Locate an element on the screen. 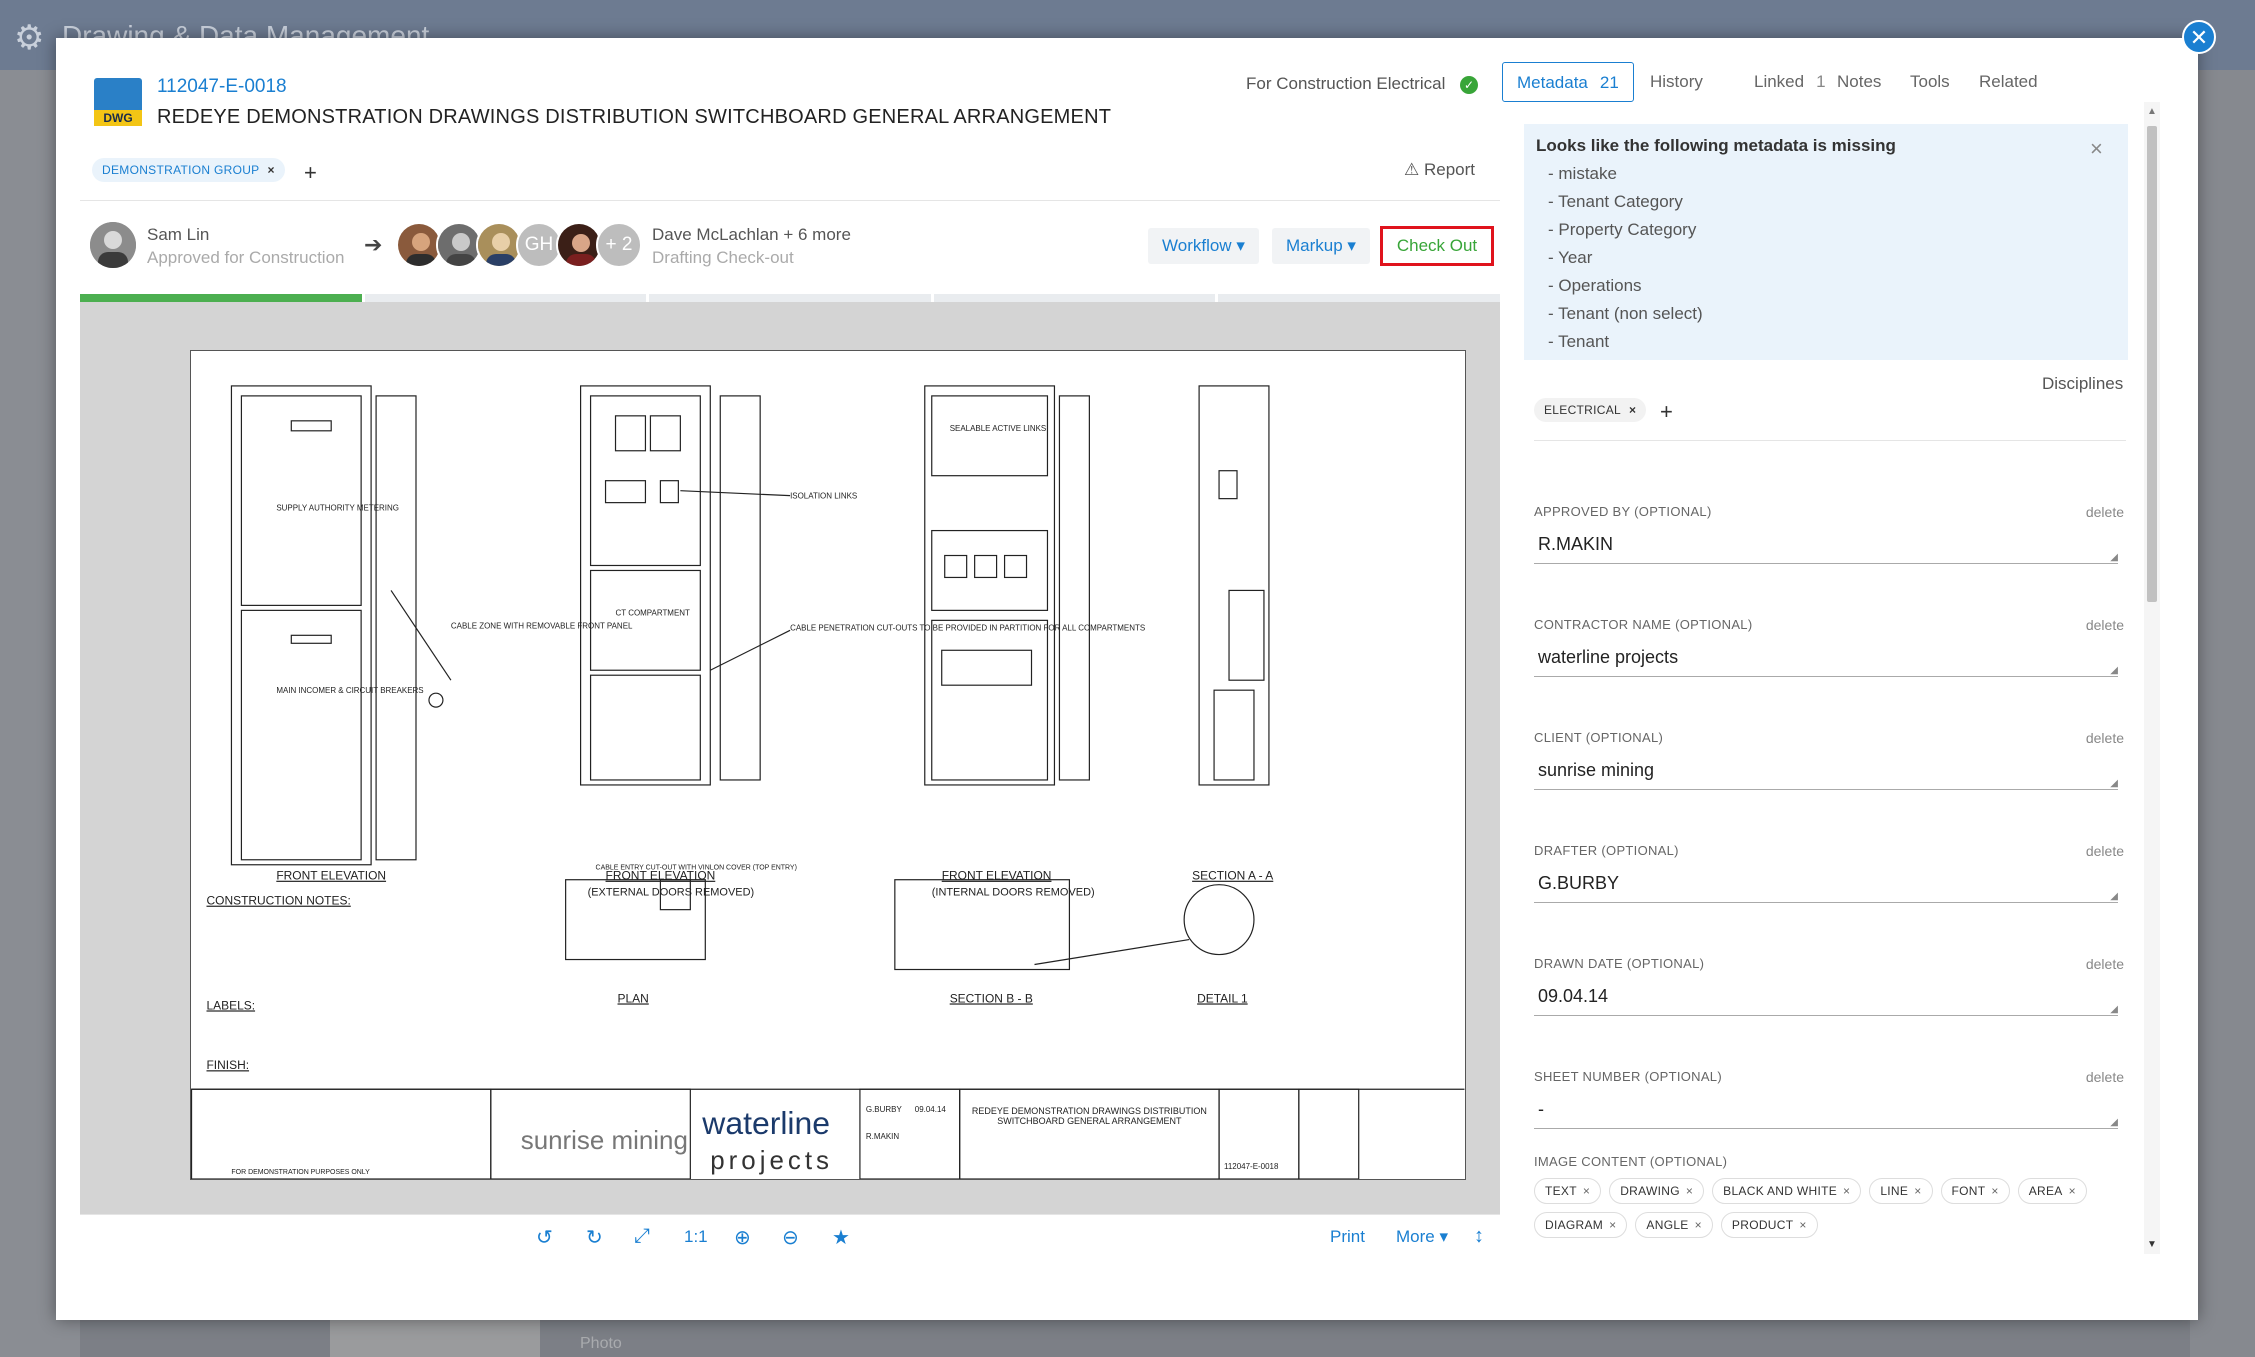 This screenshot has height=1357, width=2255. drawing-callout: SUPPLY AUTHORITY METERING is located at coordinates (337, 508).